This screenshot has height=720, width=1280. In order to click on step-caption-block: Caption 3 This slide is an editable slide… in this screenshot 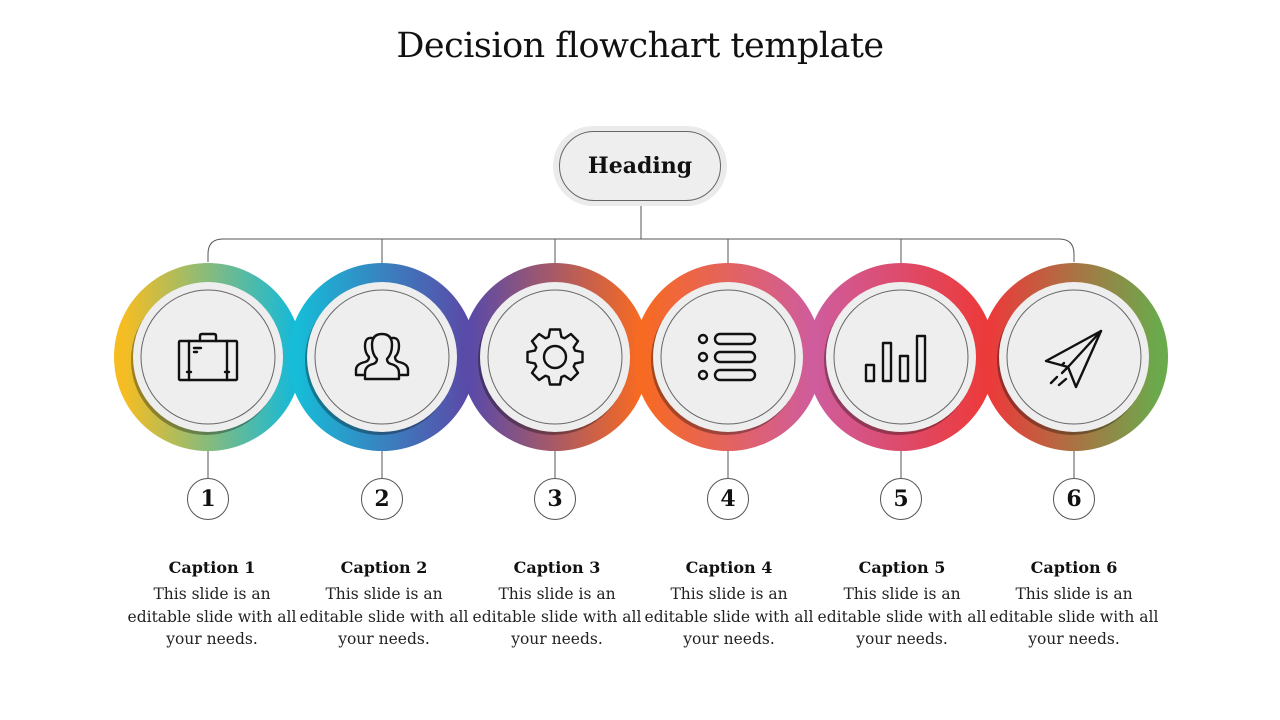, I will do `click(557, 604)`.